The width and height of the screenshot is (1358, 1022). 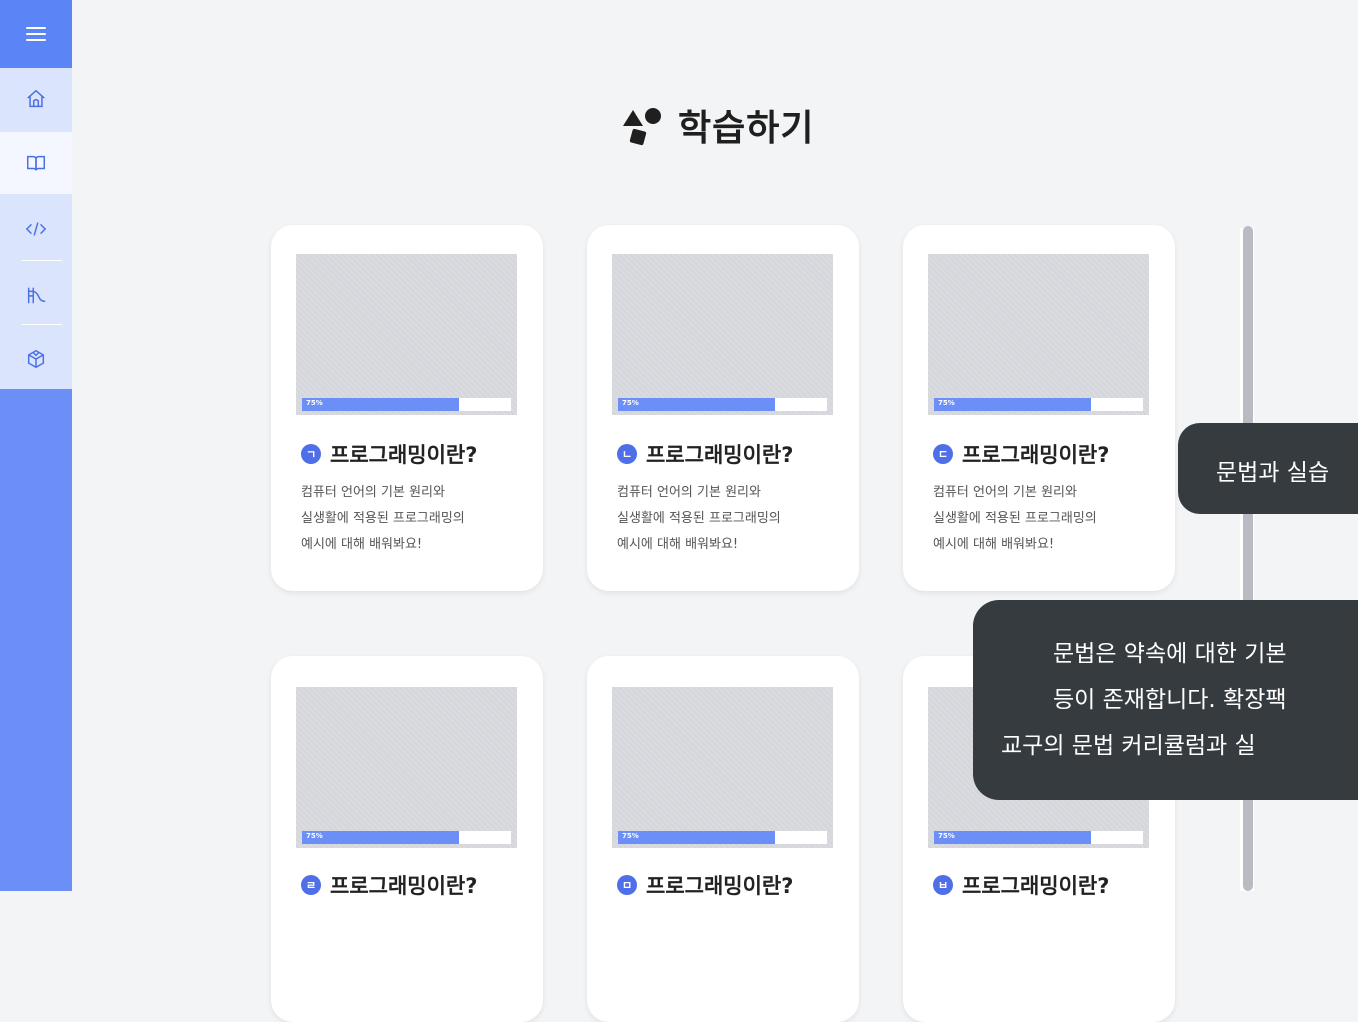 I want to click on menu-button, so click(x=36, y=34).